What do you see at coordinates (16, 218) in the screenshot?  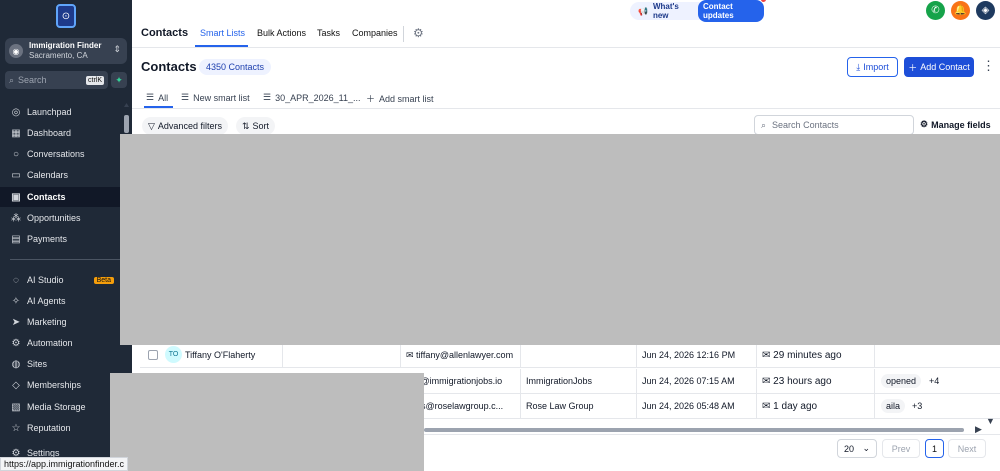 I see `opportunities-icon: ⁂` at bounding box center [16, 218].